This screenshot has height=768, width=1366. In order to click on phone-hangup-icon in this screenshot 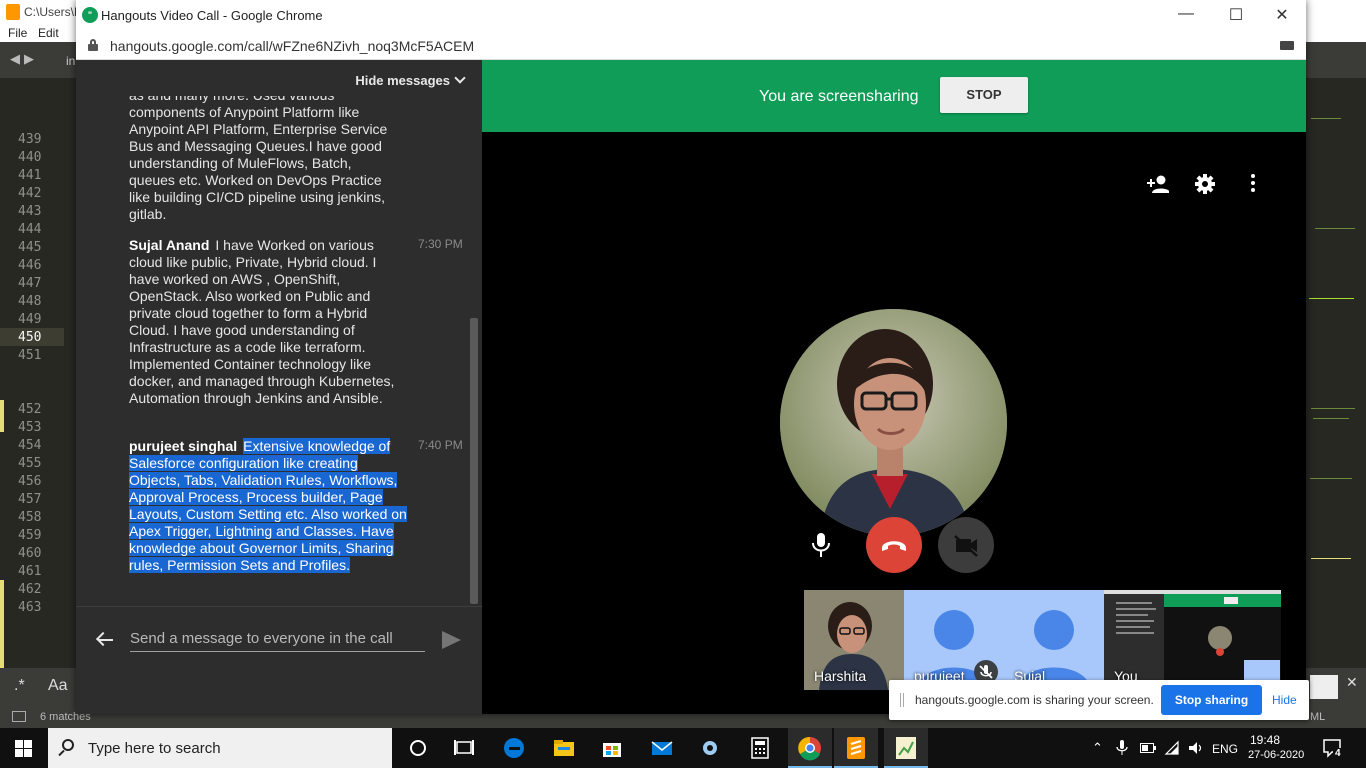, I will do `click(894, 546)`.